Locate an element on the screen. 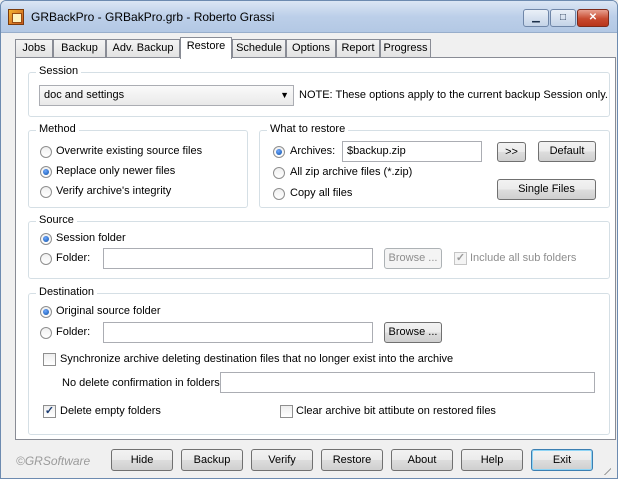 The height and width of the screenshot is (479, 618). method-verify-label: Verify archive's integrity is located at coordinates (113, 191).